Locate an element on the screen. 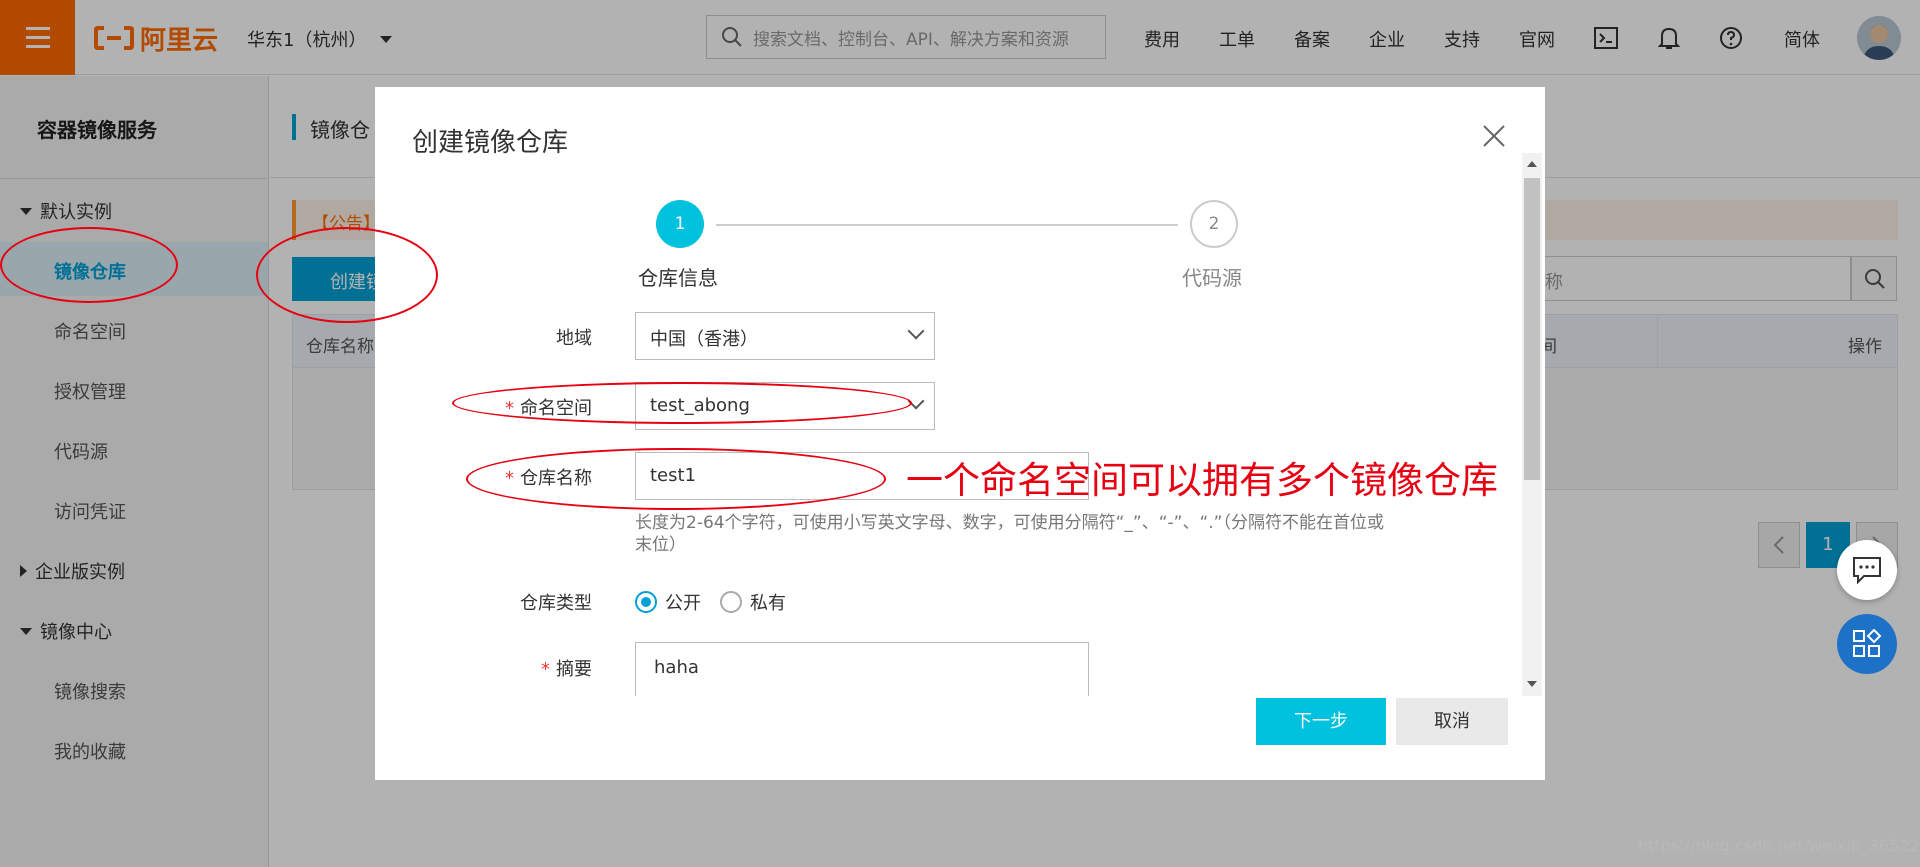 This screenshot has width=1920, height=867. radio-checked is located at coordinates (646, 602).